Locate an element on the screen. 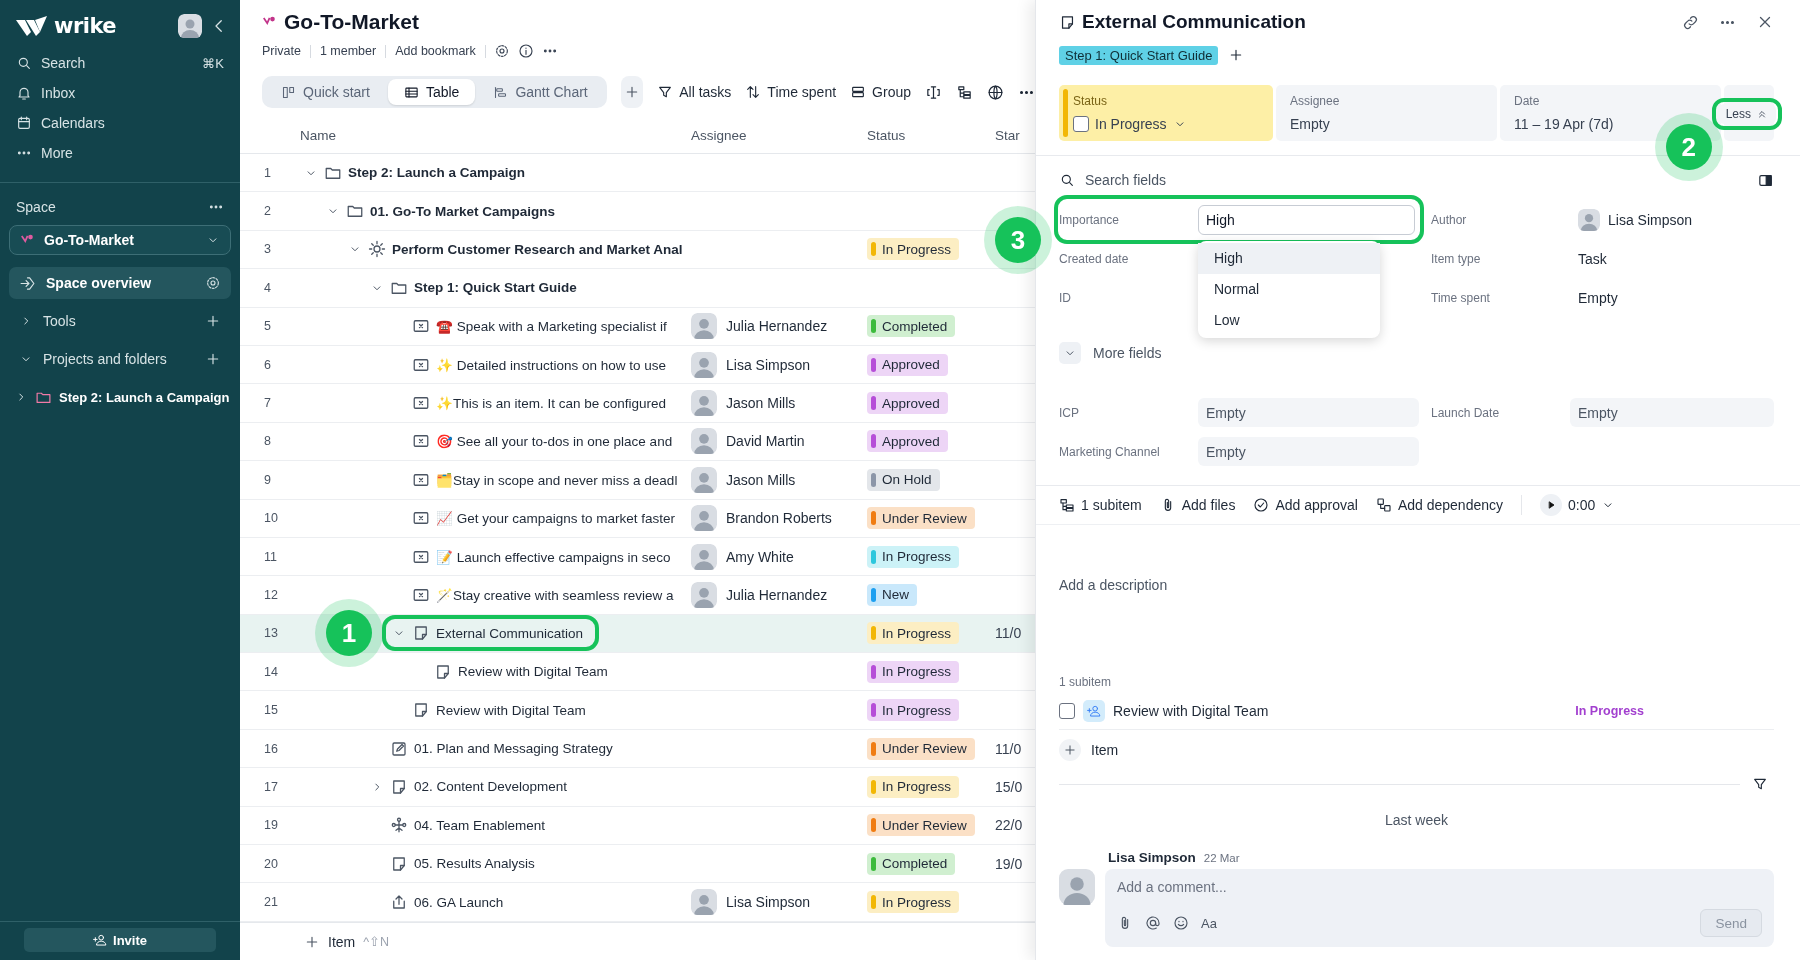 Image resolution: width=1800 pixels, height=960 pixels. row-number: 8 is located at coordinates (267, 441).